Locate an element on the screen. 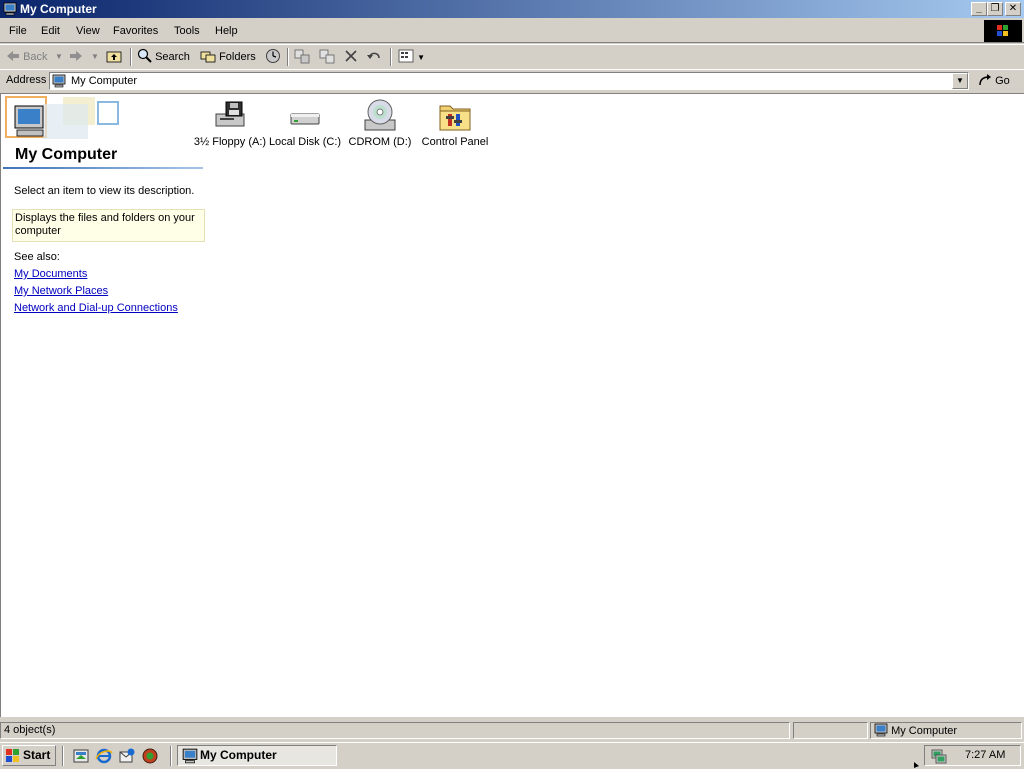 The width and height of the screenshot is (1024, 769). address-bar: Address My Computer ▼ Go is located at coordinates (512, 81).